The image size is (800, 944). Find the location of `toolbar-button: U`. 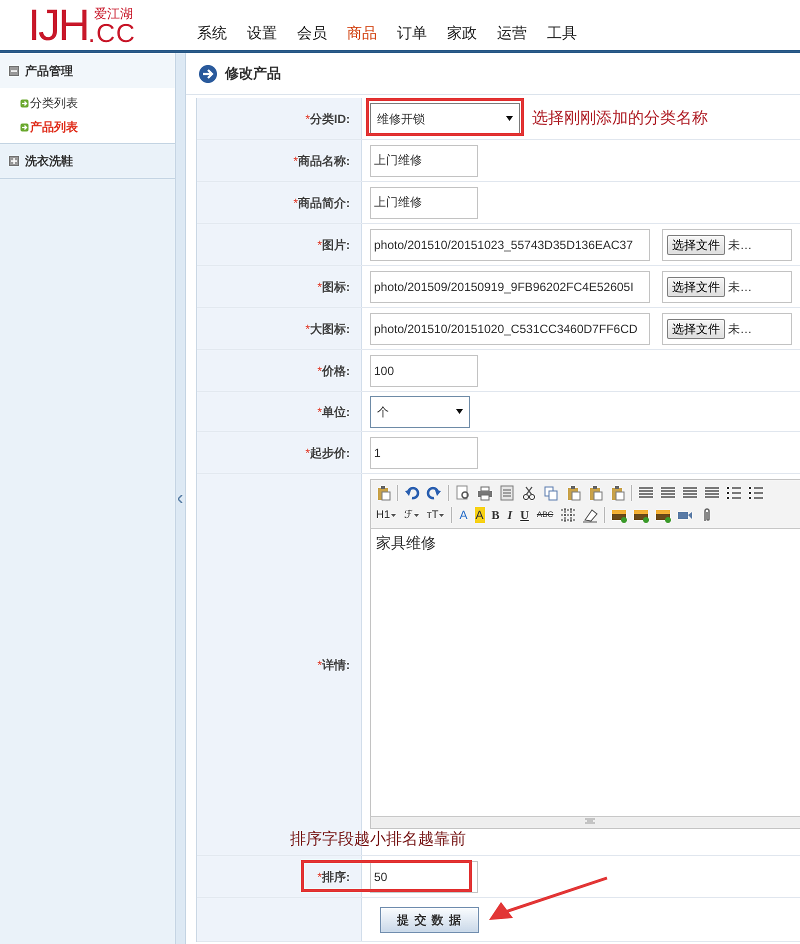

toolbar-button: U is located at coordinates (524, 515).